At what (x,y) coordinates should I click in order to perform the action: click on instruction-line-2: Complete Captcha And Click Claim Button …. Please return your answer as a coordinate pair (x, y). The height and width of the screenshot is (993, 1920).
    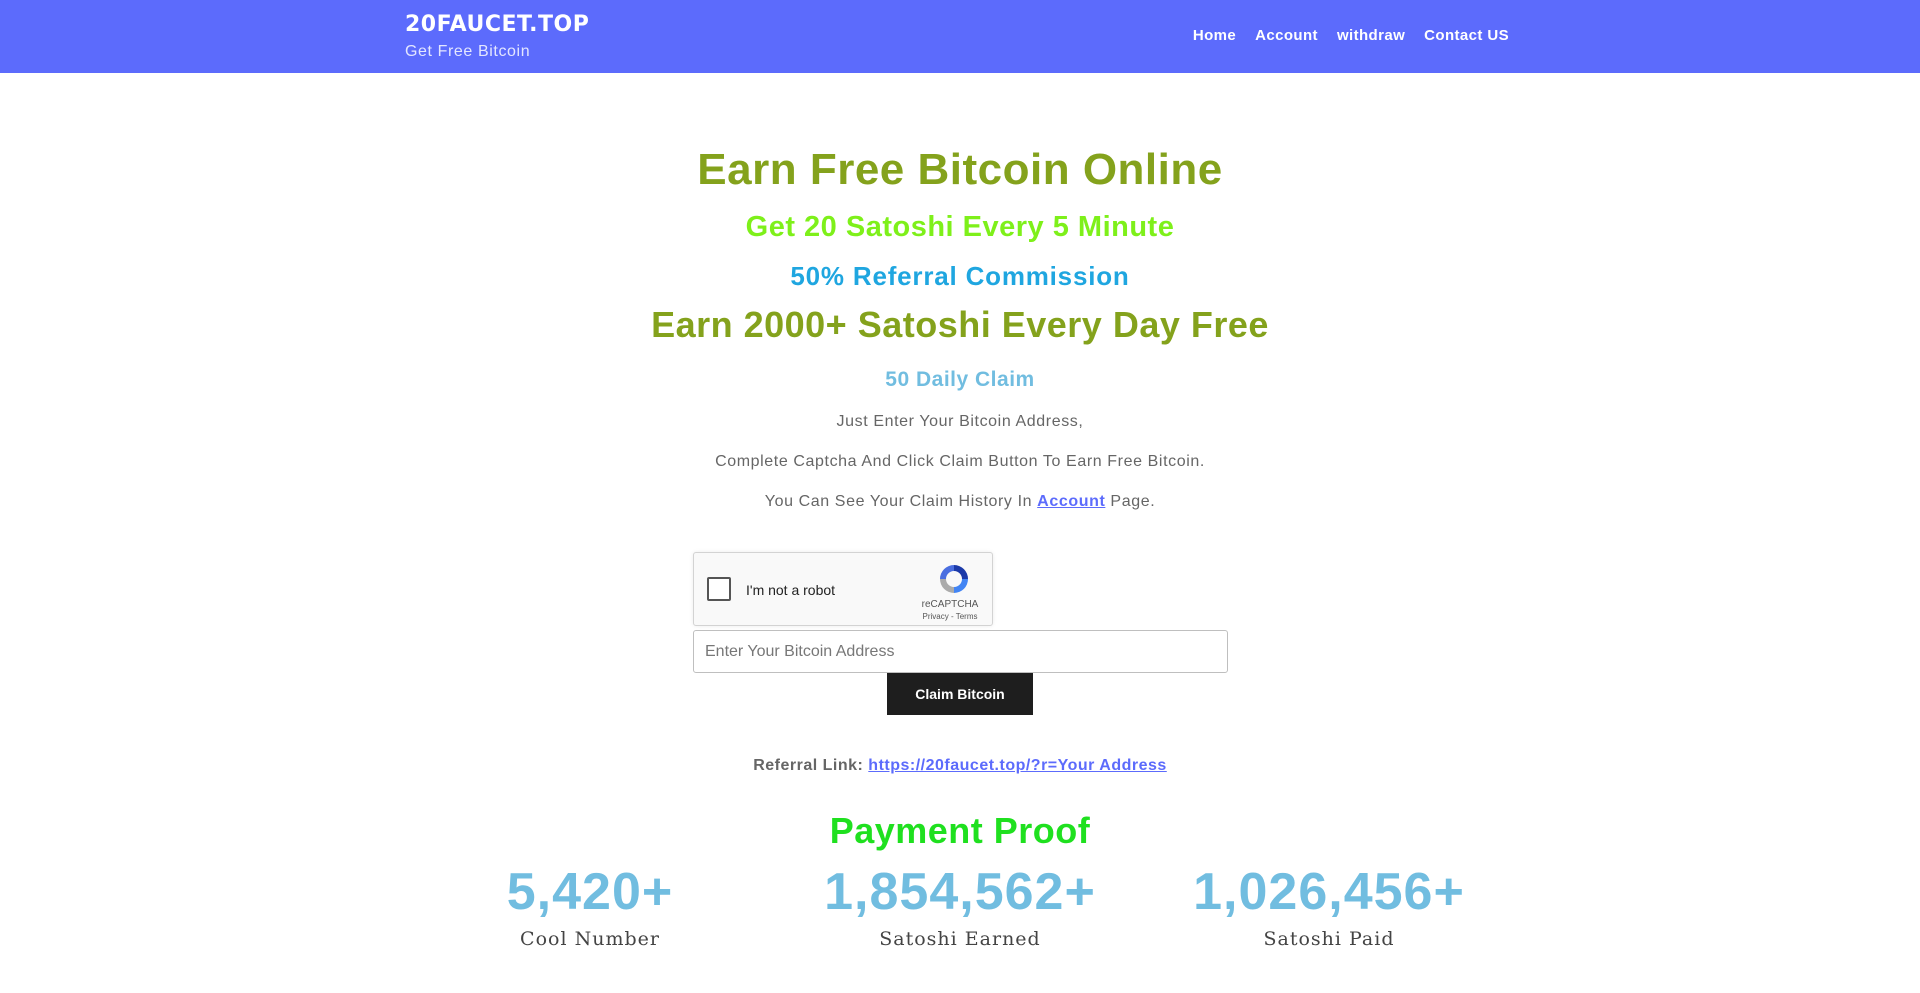
    Looking at the image, I should click on (960, 461).